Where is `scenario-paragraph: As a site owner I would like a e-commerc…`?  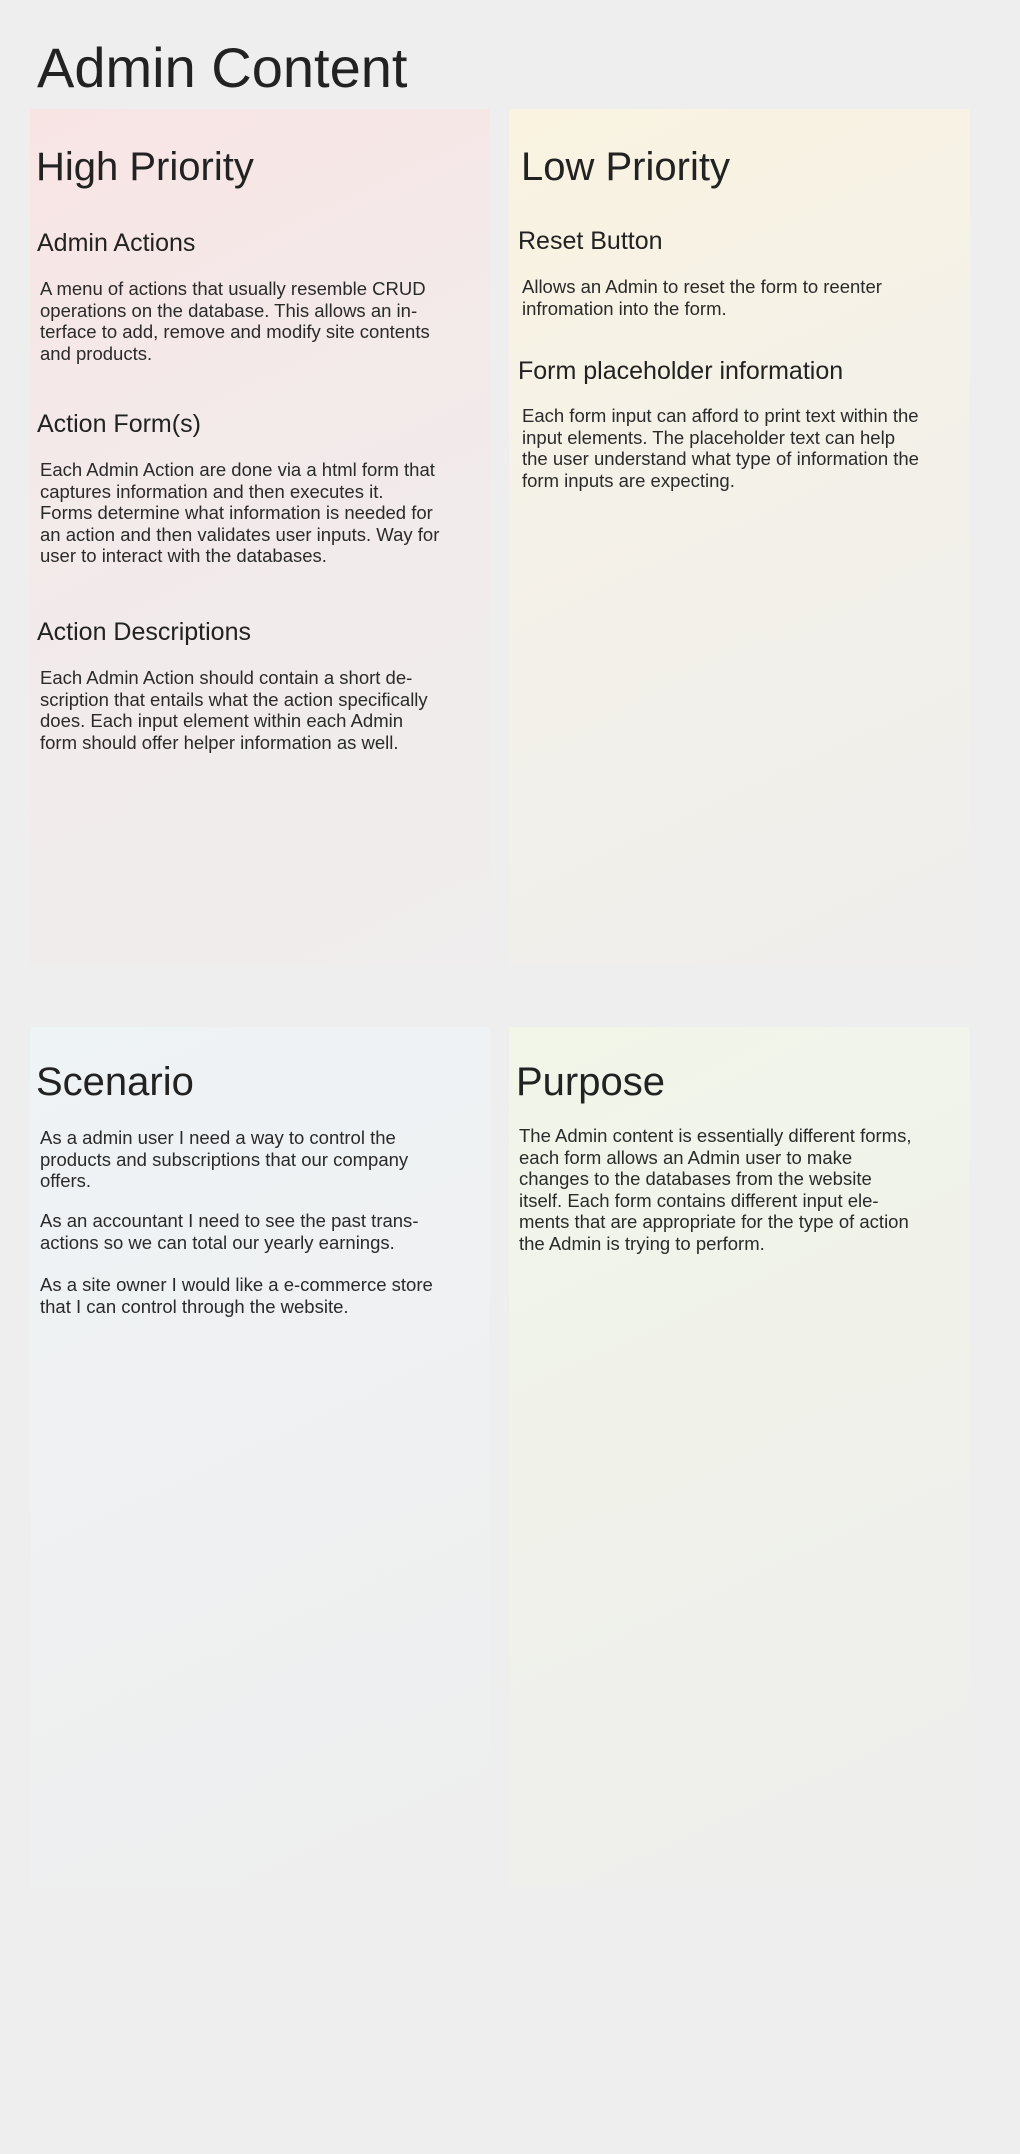 scenario-paragraph: As a site owner I would like a e-commerc… is located at coordinates (236, 1295).